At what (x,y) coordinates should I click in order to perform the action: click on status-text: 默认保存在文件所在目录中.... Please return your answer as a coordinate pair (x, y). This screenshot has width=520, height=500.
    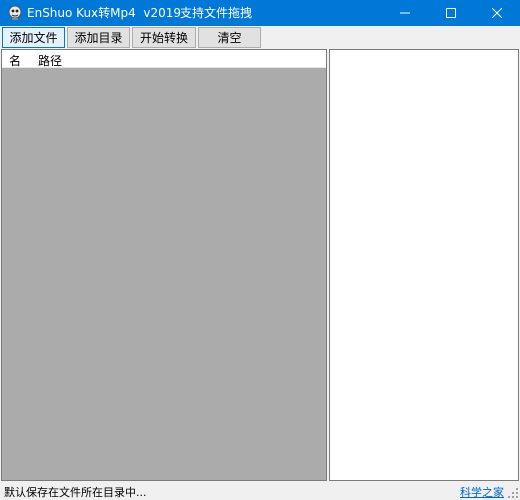
    Looking at the image, I should click on (75, 492).